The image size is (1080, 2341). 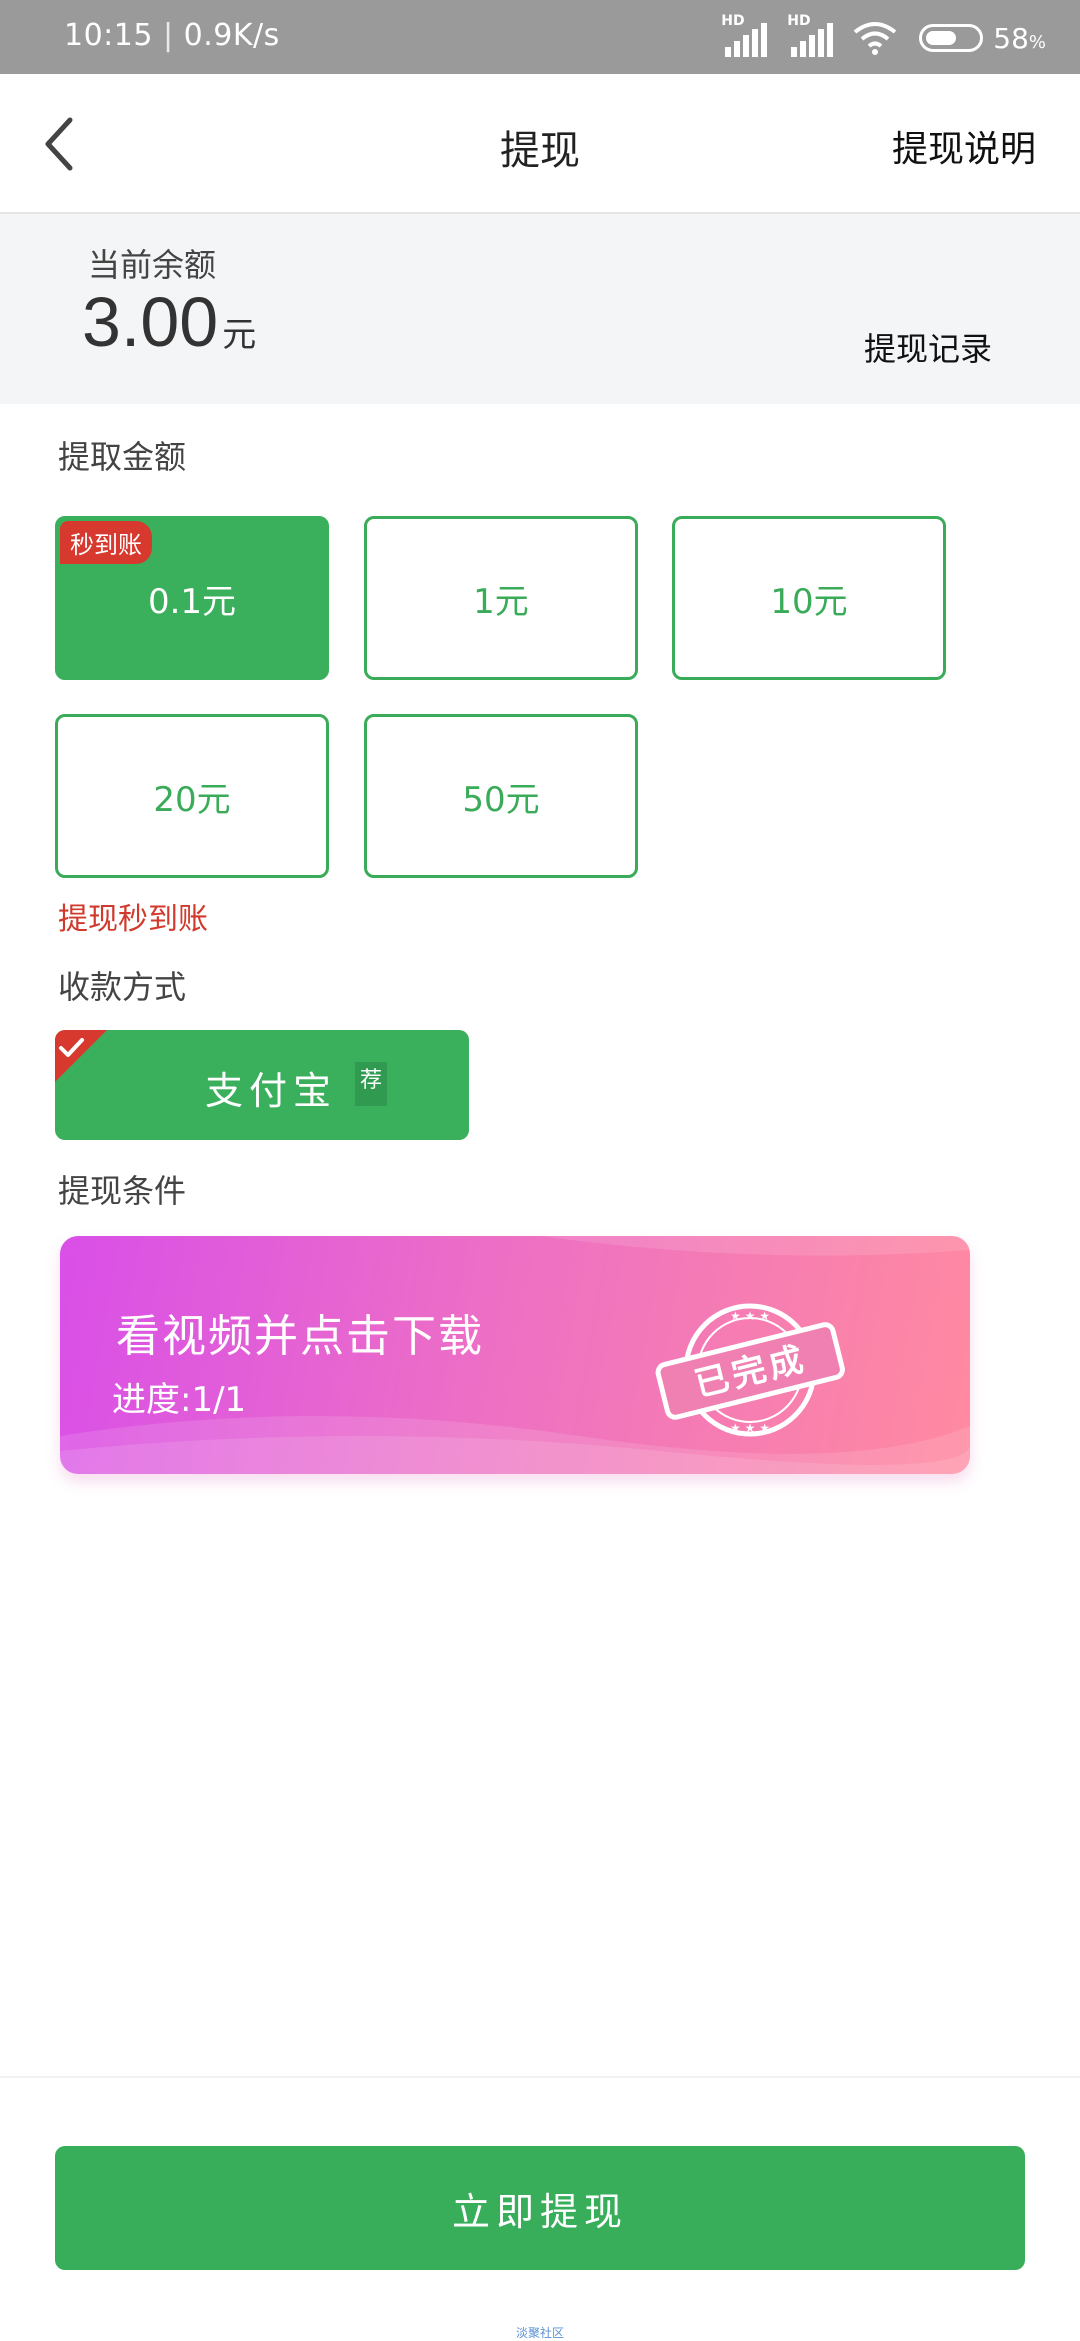 I want to click on task-title: 看视频并点击下载, so click(x=300, y=1336).